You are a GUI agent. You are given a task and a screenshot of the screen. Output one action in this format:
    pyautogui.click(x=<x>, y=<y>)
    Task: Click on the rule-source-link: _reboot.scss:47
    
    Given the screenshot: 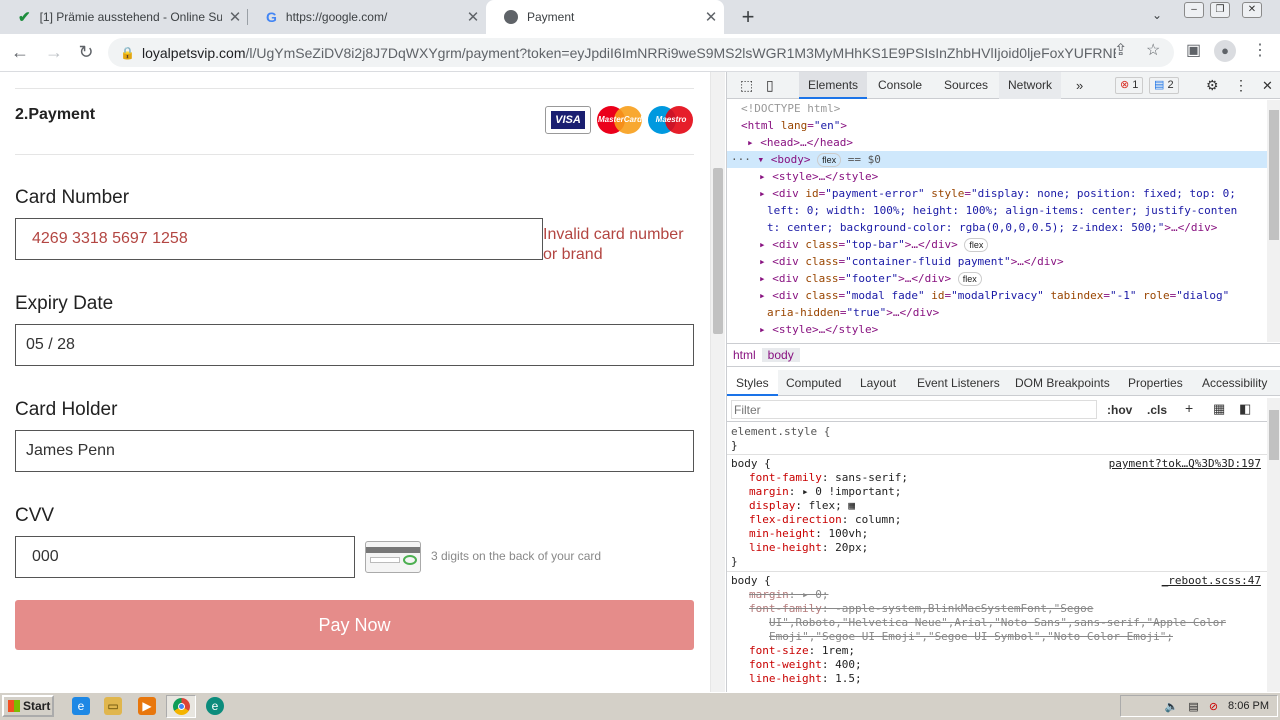 What is the action you would take?
    pyautogui.click(x=1211, y=581)
    